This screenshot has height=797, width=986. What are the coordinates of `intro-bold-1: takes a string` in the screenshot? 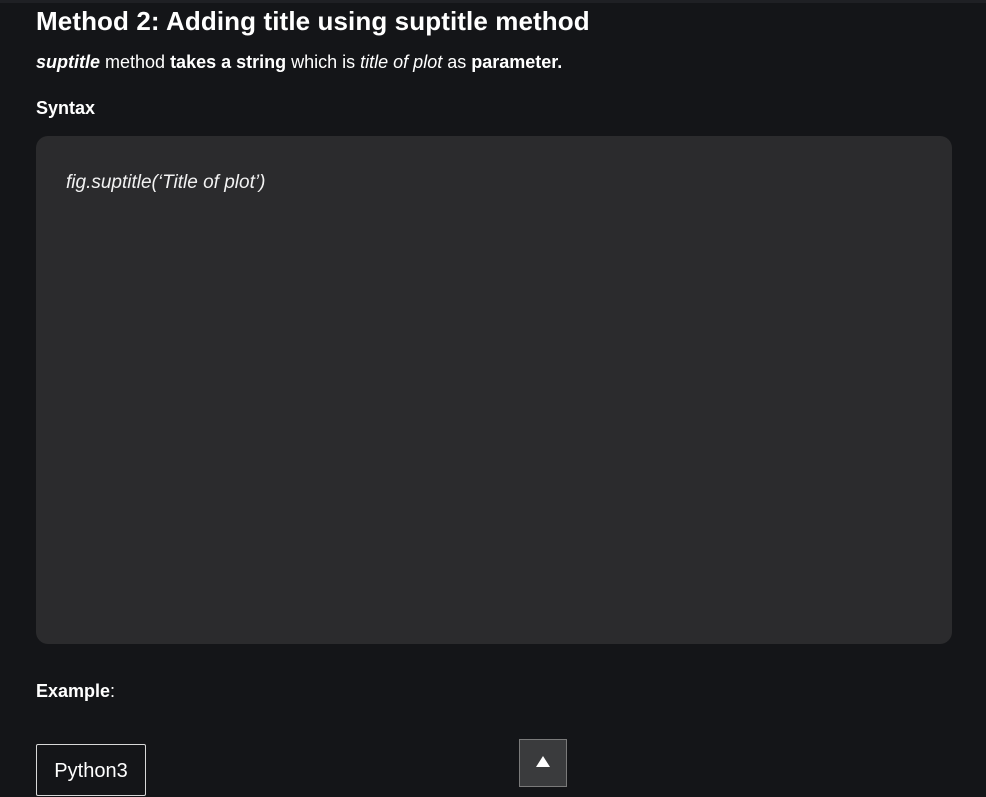 It's located at (228, 62).